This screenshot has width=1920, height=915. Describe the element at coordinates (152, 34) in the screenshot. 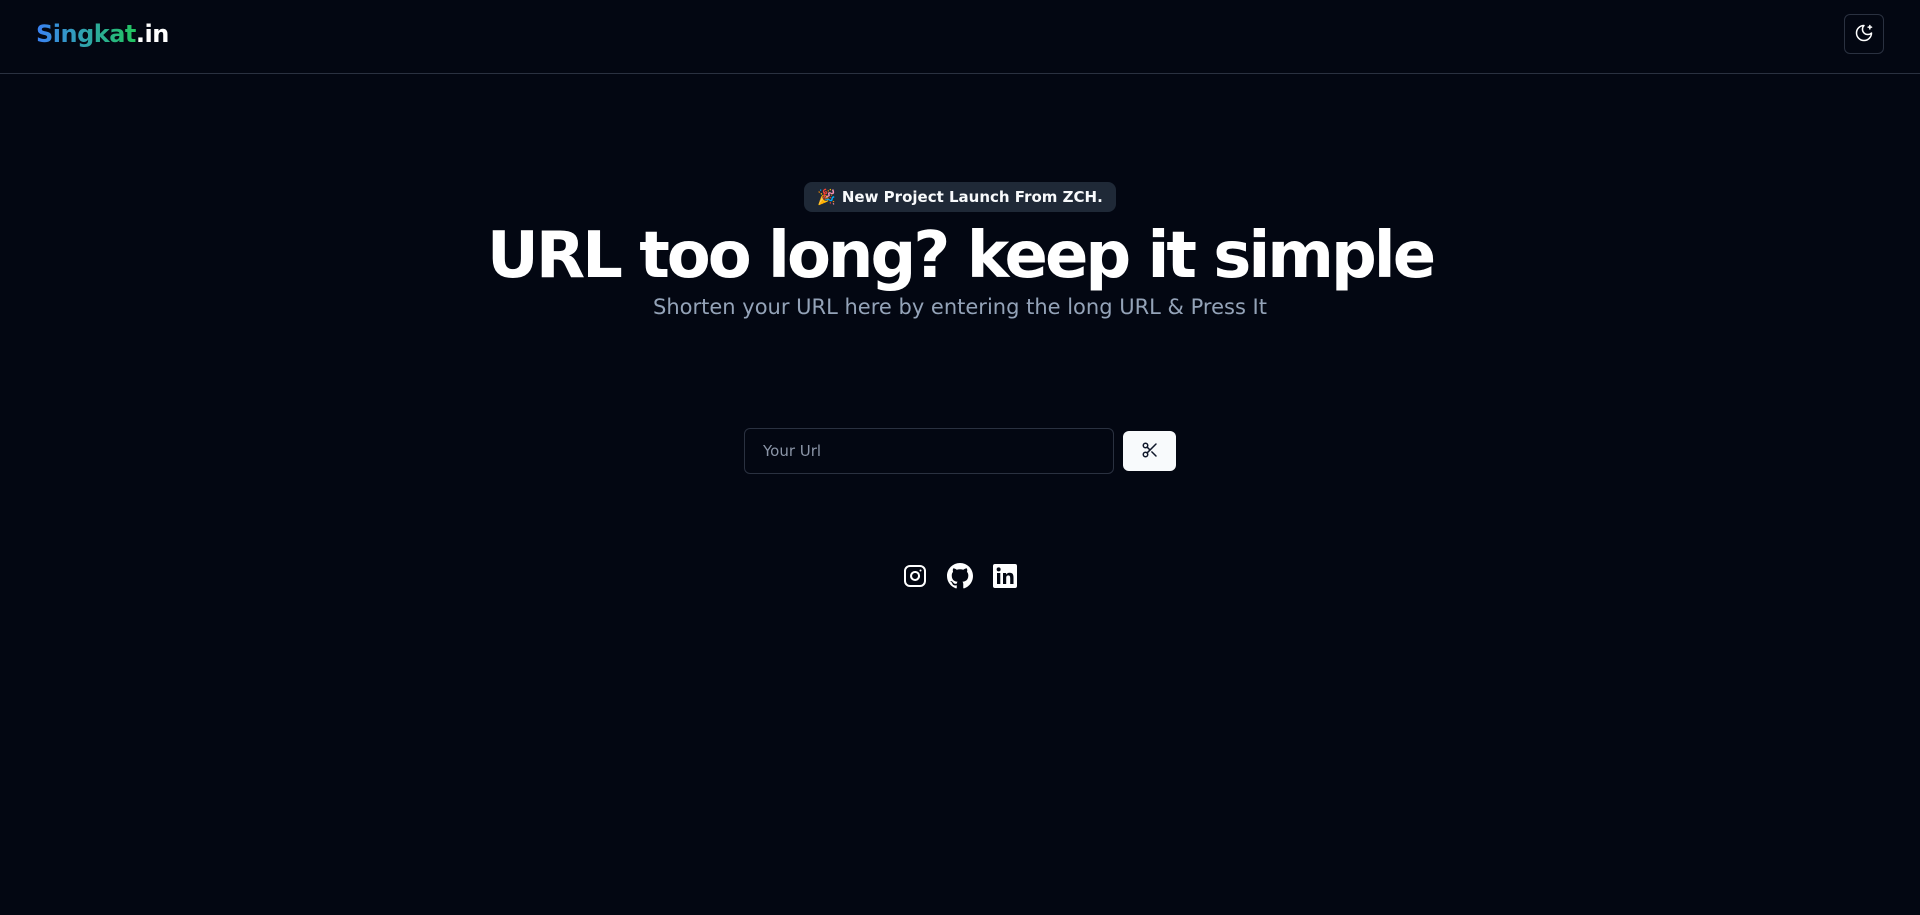

I see `logo-tld-text: .in` at that location.